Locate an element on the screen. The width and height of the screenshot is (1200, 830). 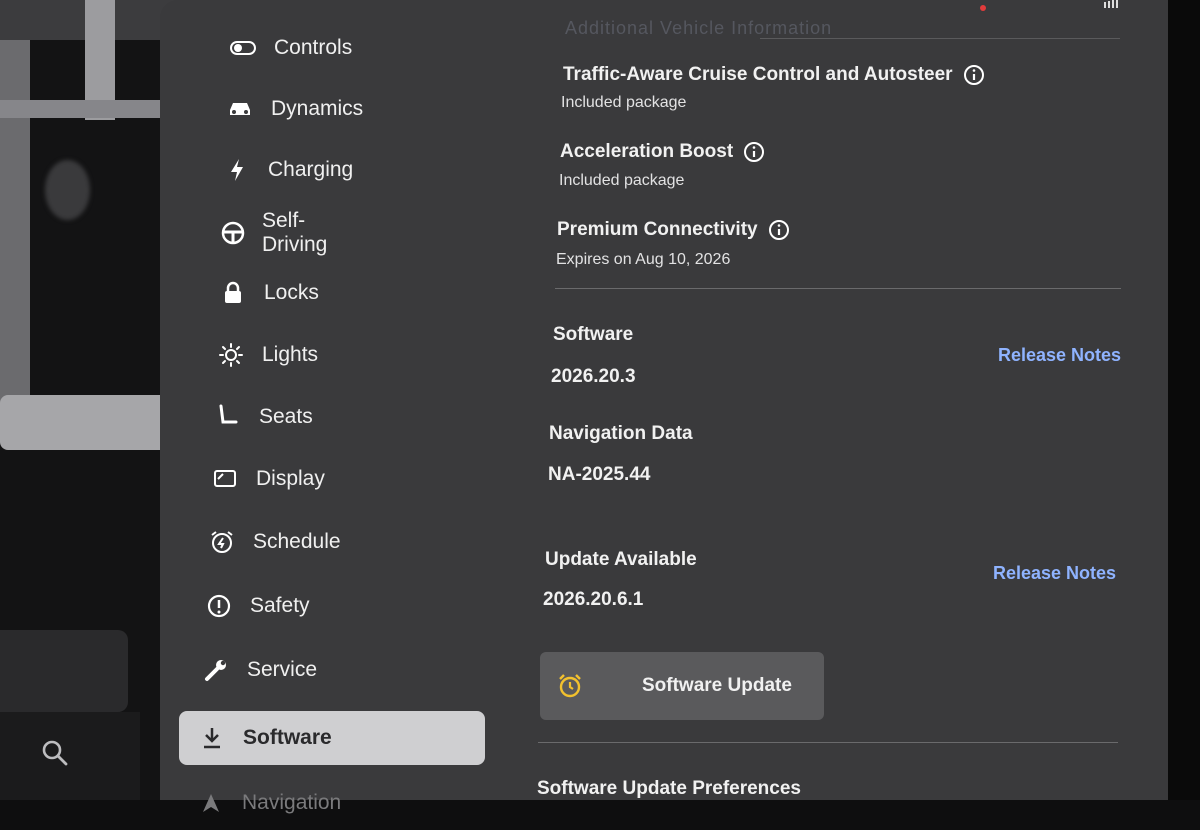
feature-title: Premium Connectivity is located at coordinates (673, 230).